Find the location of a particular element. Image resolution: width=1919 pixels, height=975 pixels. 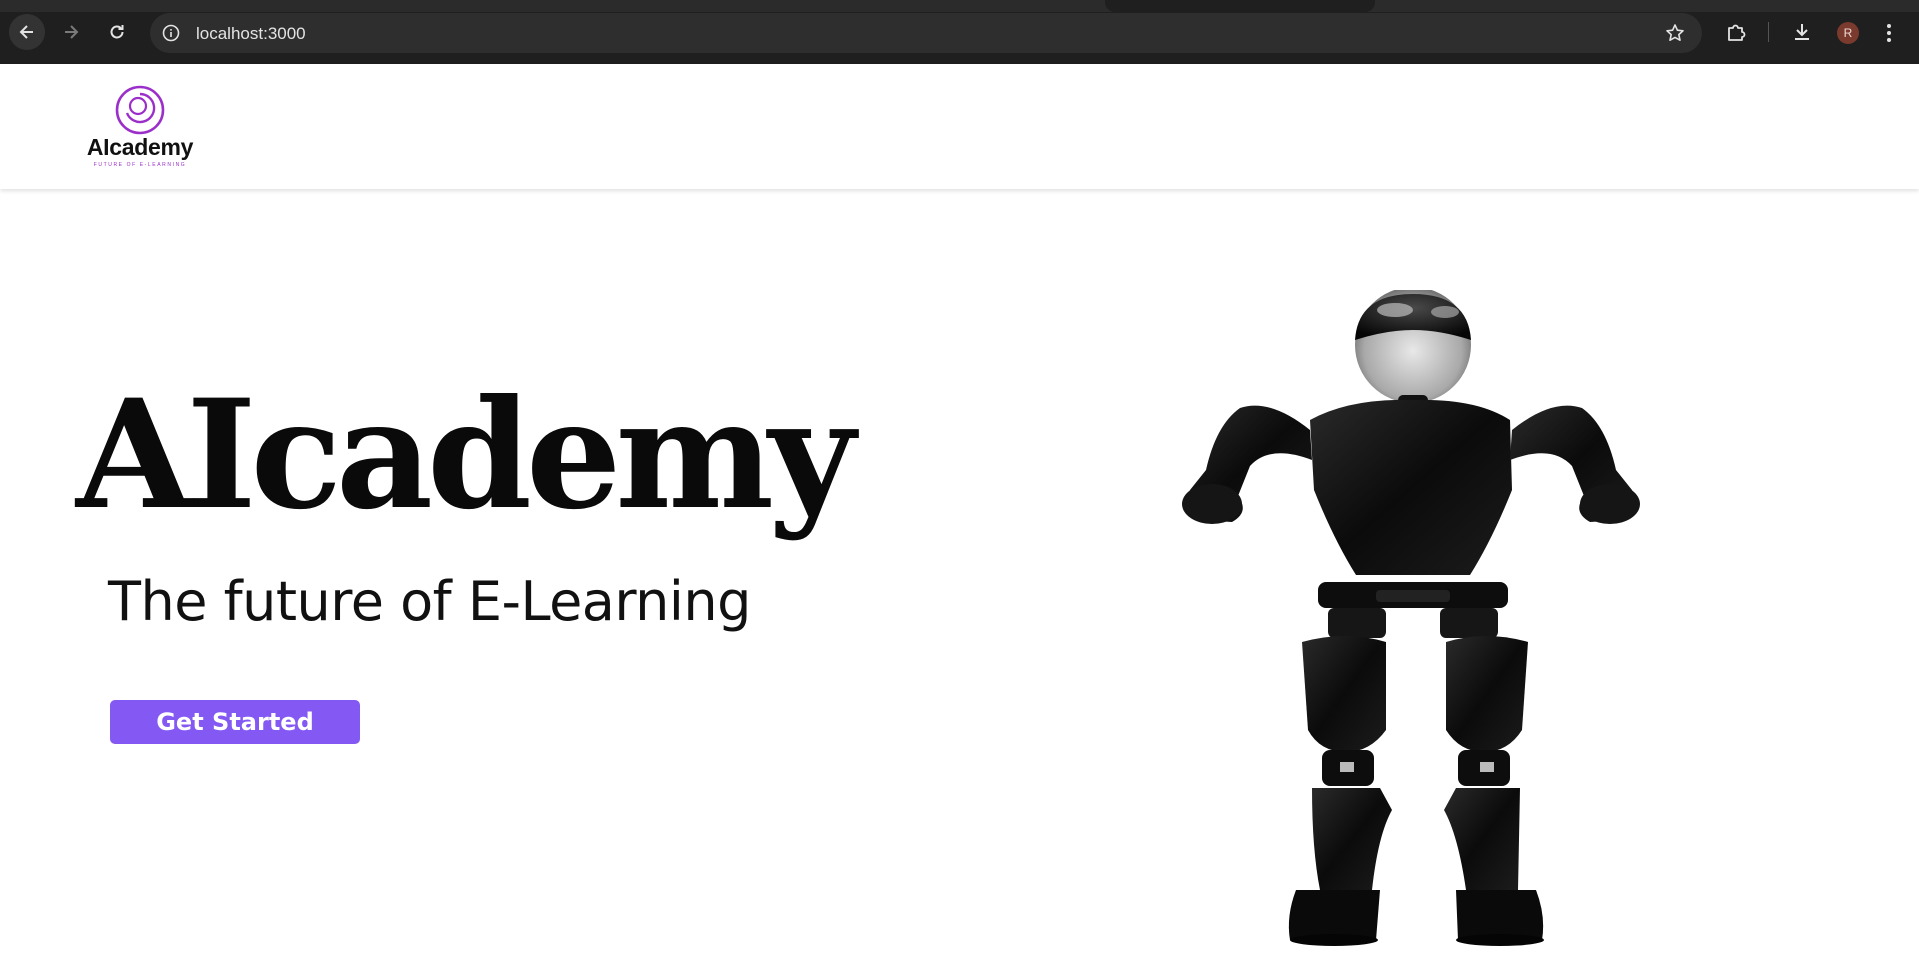

back-button is located at coordinates (27, 32).